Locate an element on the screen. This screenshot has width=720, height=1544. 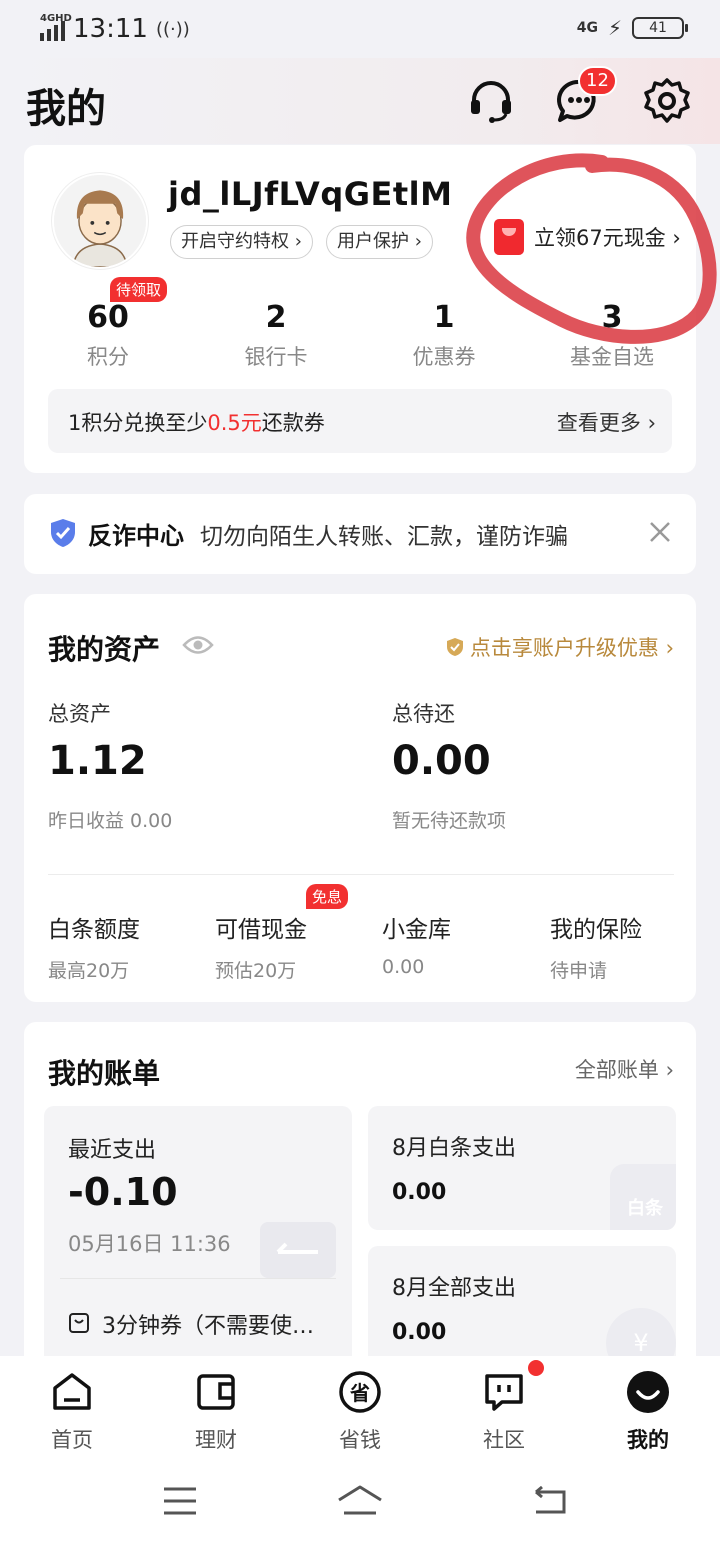
baitiao-icon: 白条 is located at coordinates (643, 1197).